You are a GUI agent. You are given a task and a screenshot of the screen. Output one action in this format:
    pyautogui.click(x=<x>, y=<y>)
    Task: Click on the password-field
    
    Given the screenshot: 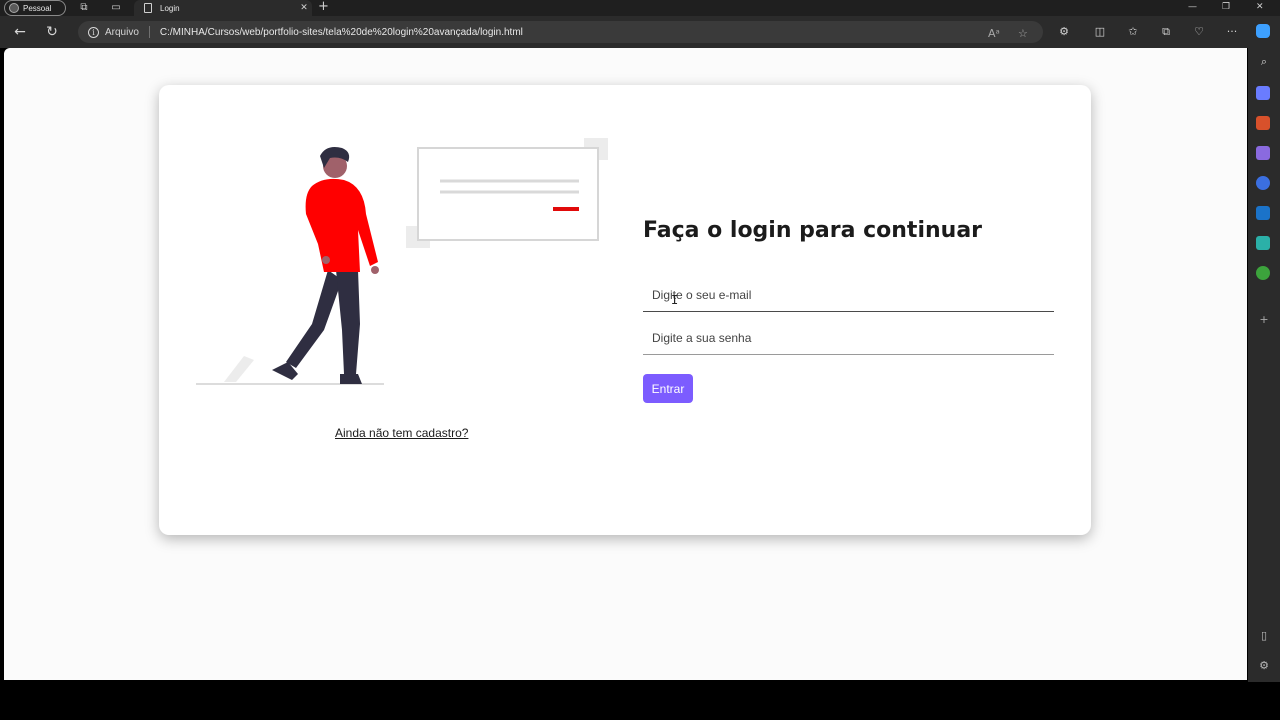 What is the action you would take?
    pyautogui.click(x=848, y=338)
    